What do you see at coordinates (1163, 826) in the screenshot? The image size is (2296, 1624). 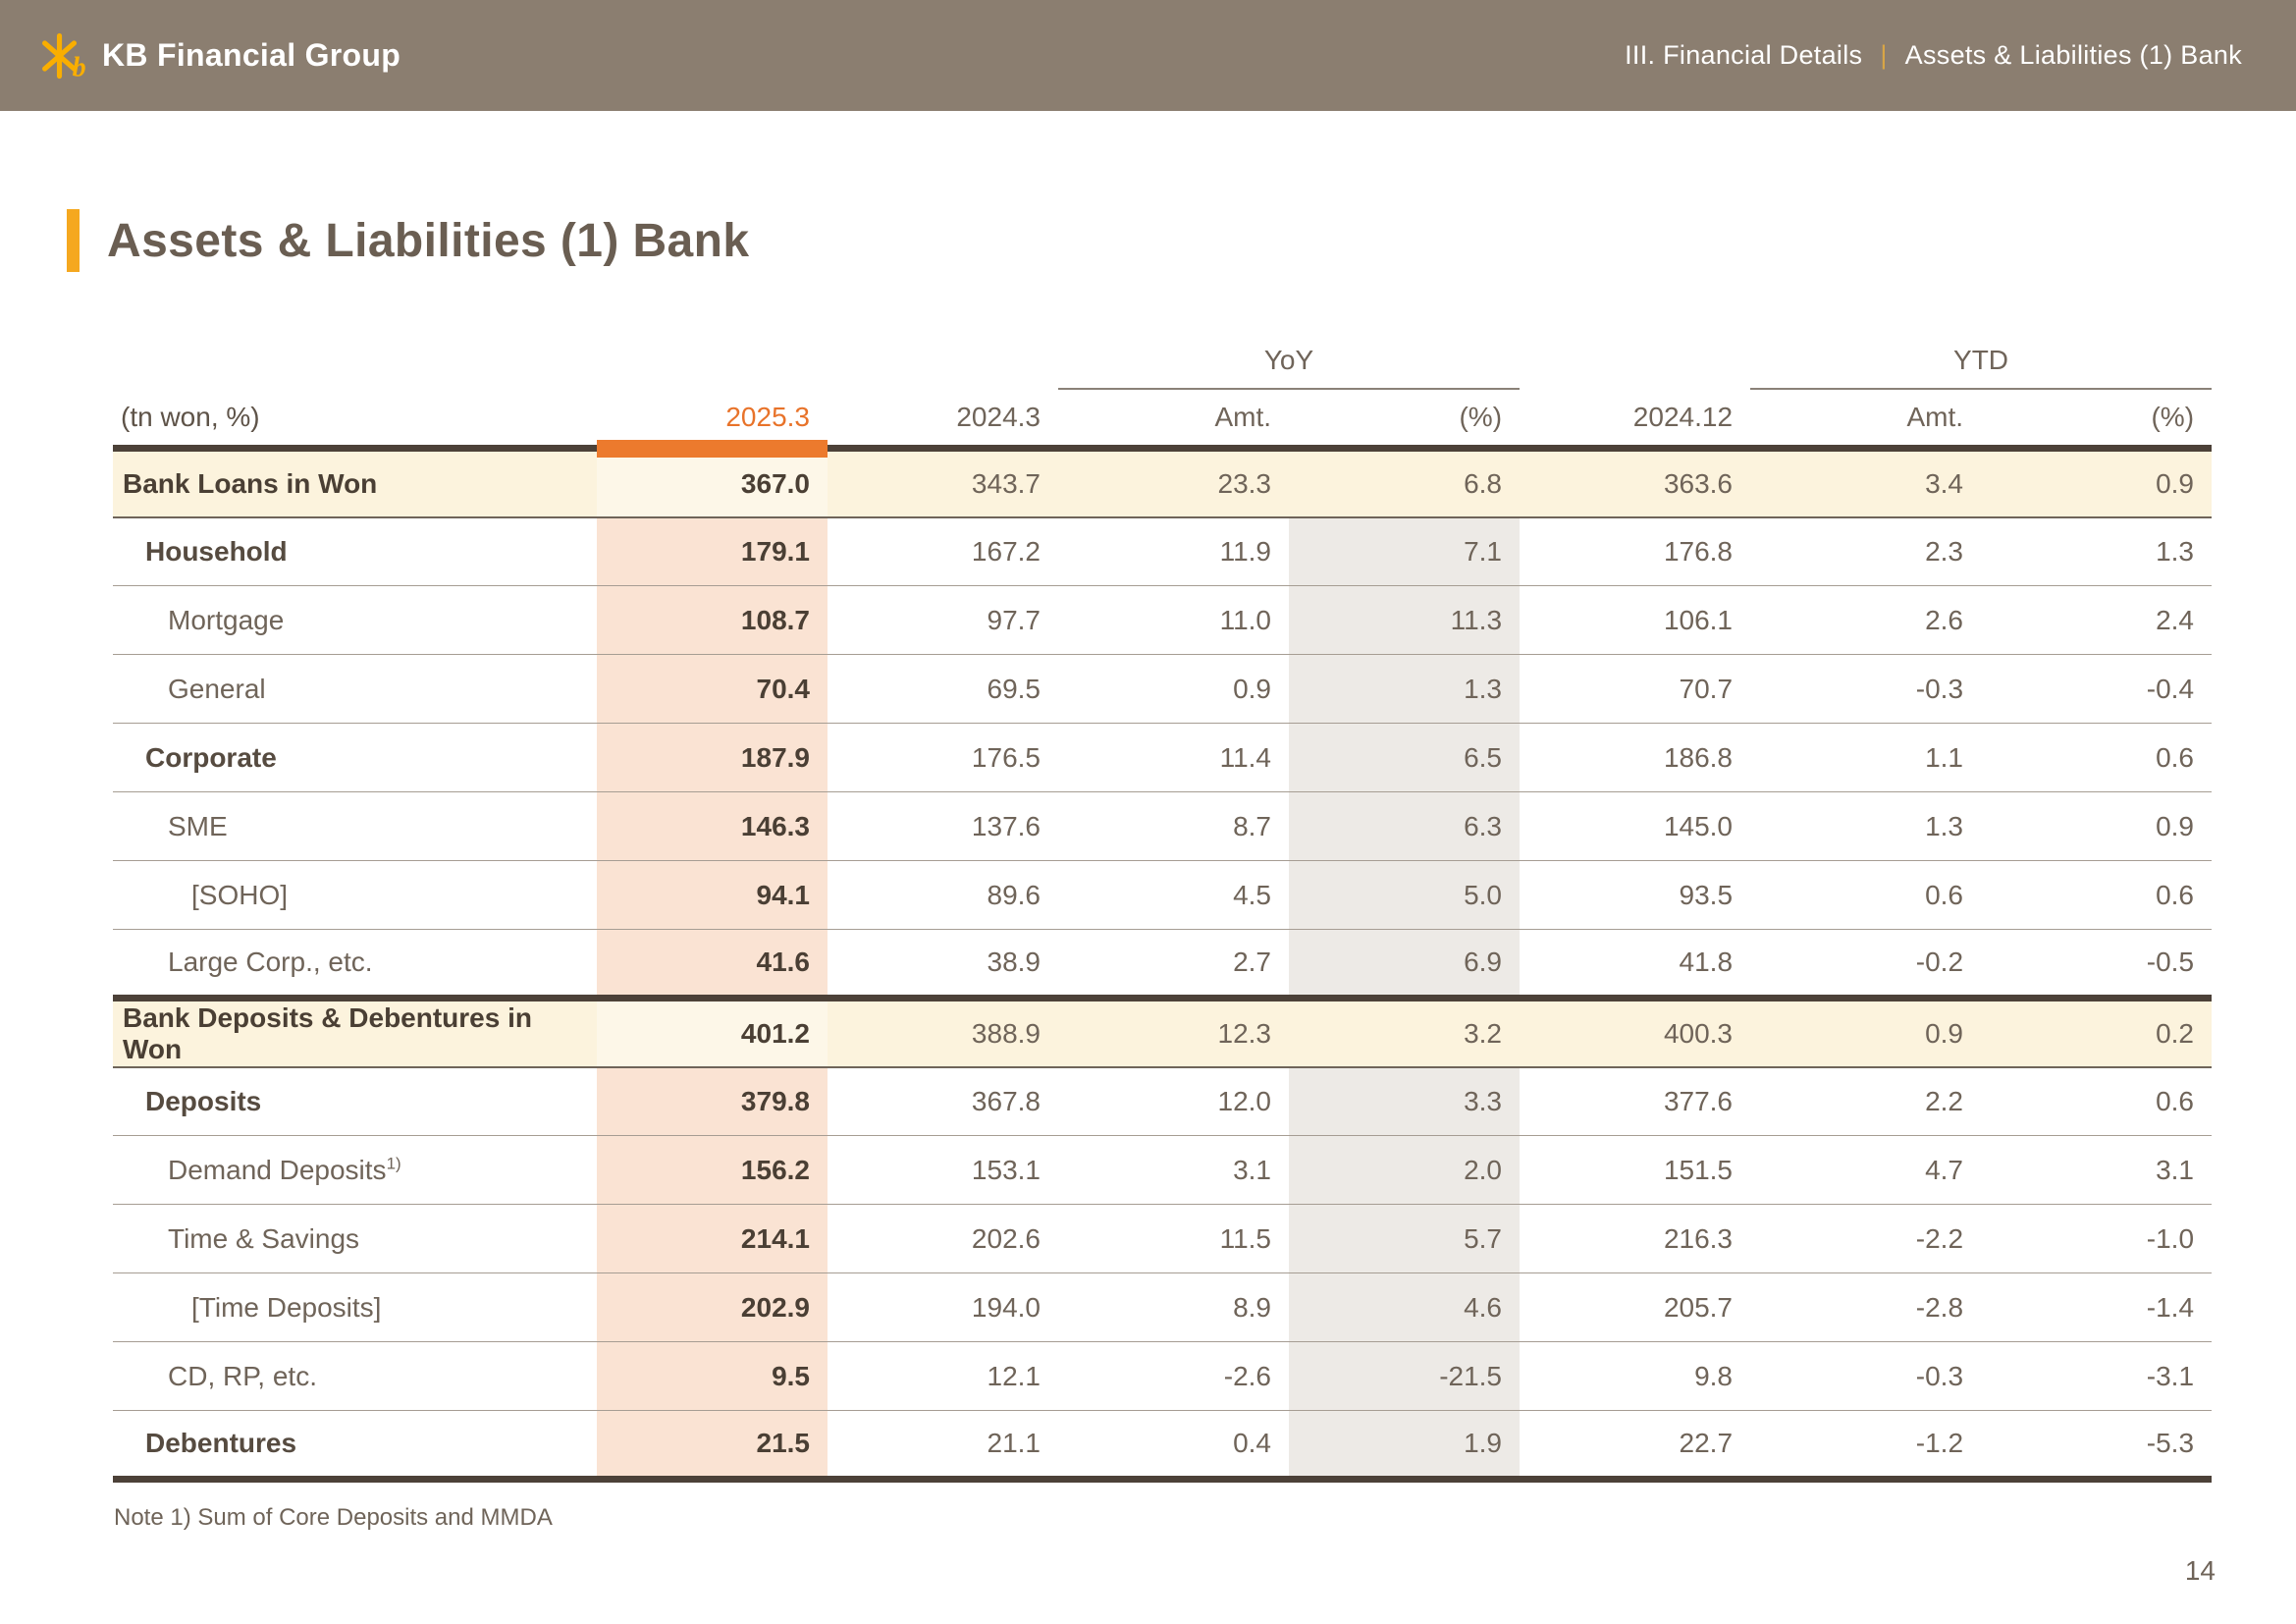 I see `table-row: SME 146.3 137.6 8.7 6.3 145.0 1.3 0.9` at bounding box center [1163, 826].